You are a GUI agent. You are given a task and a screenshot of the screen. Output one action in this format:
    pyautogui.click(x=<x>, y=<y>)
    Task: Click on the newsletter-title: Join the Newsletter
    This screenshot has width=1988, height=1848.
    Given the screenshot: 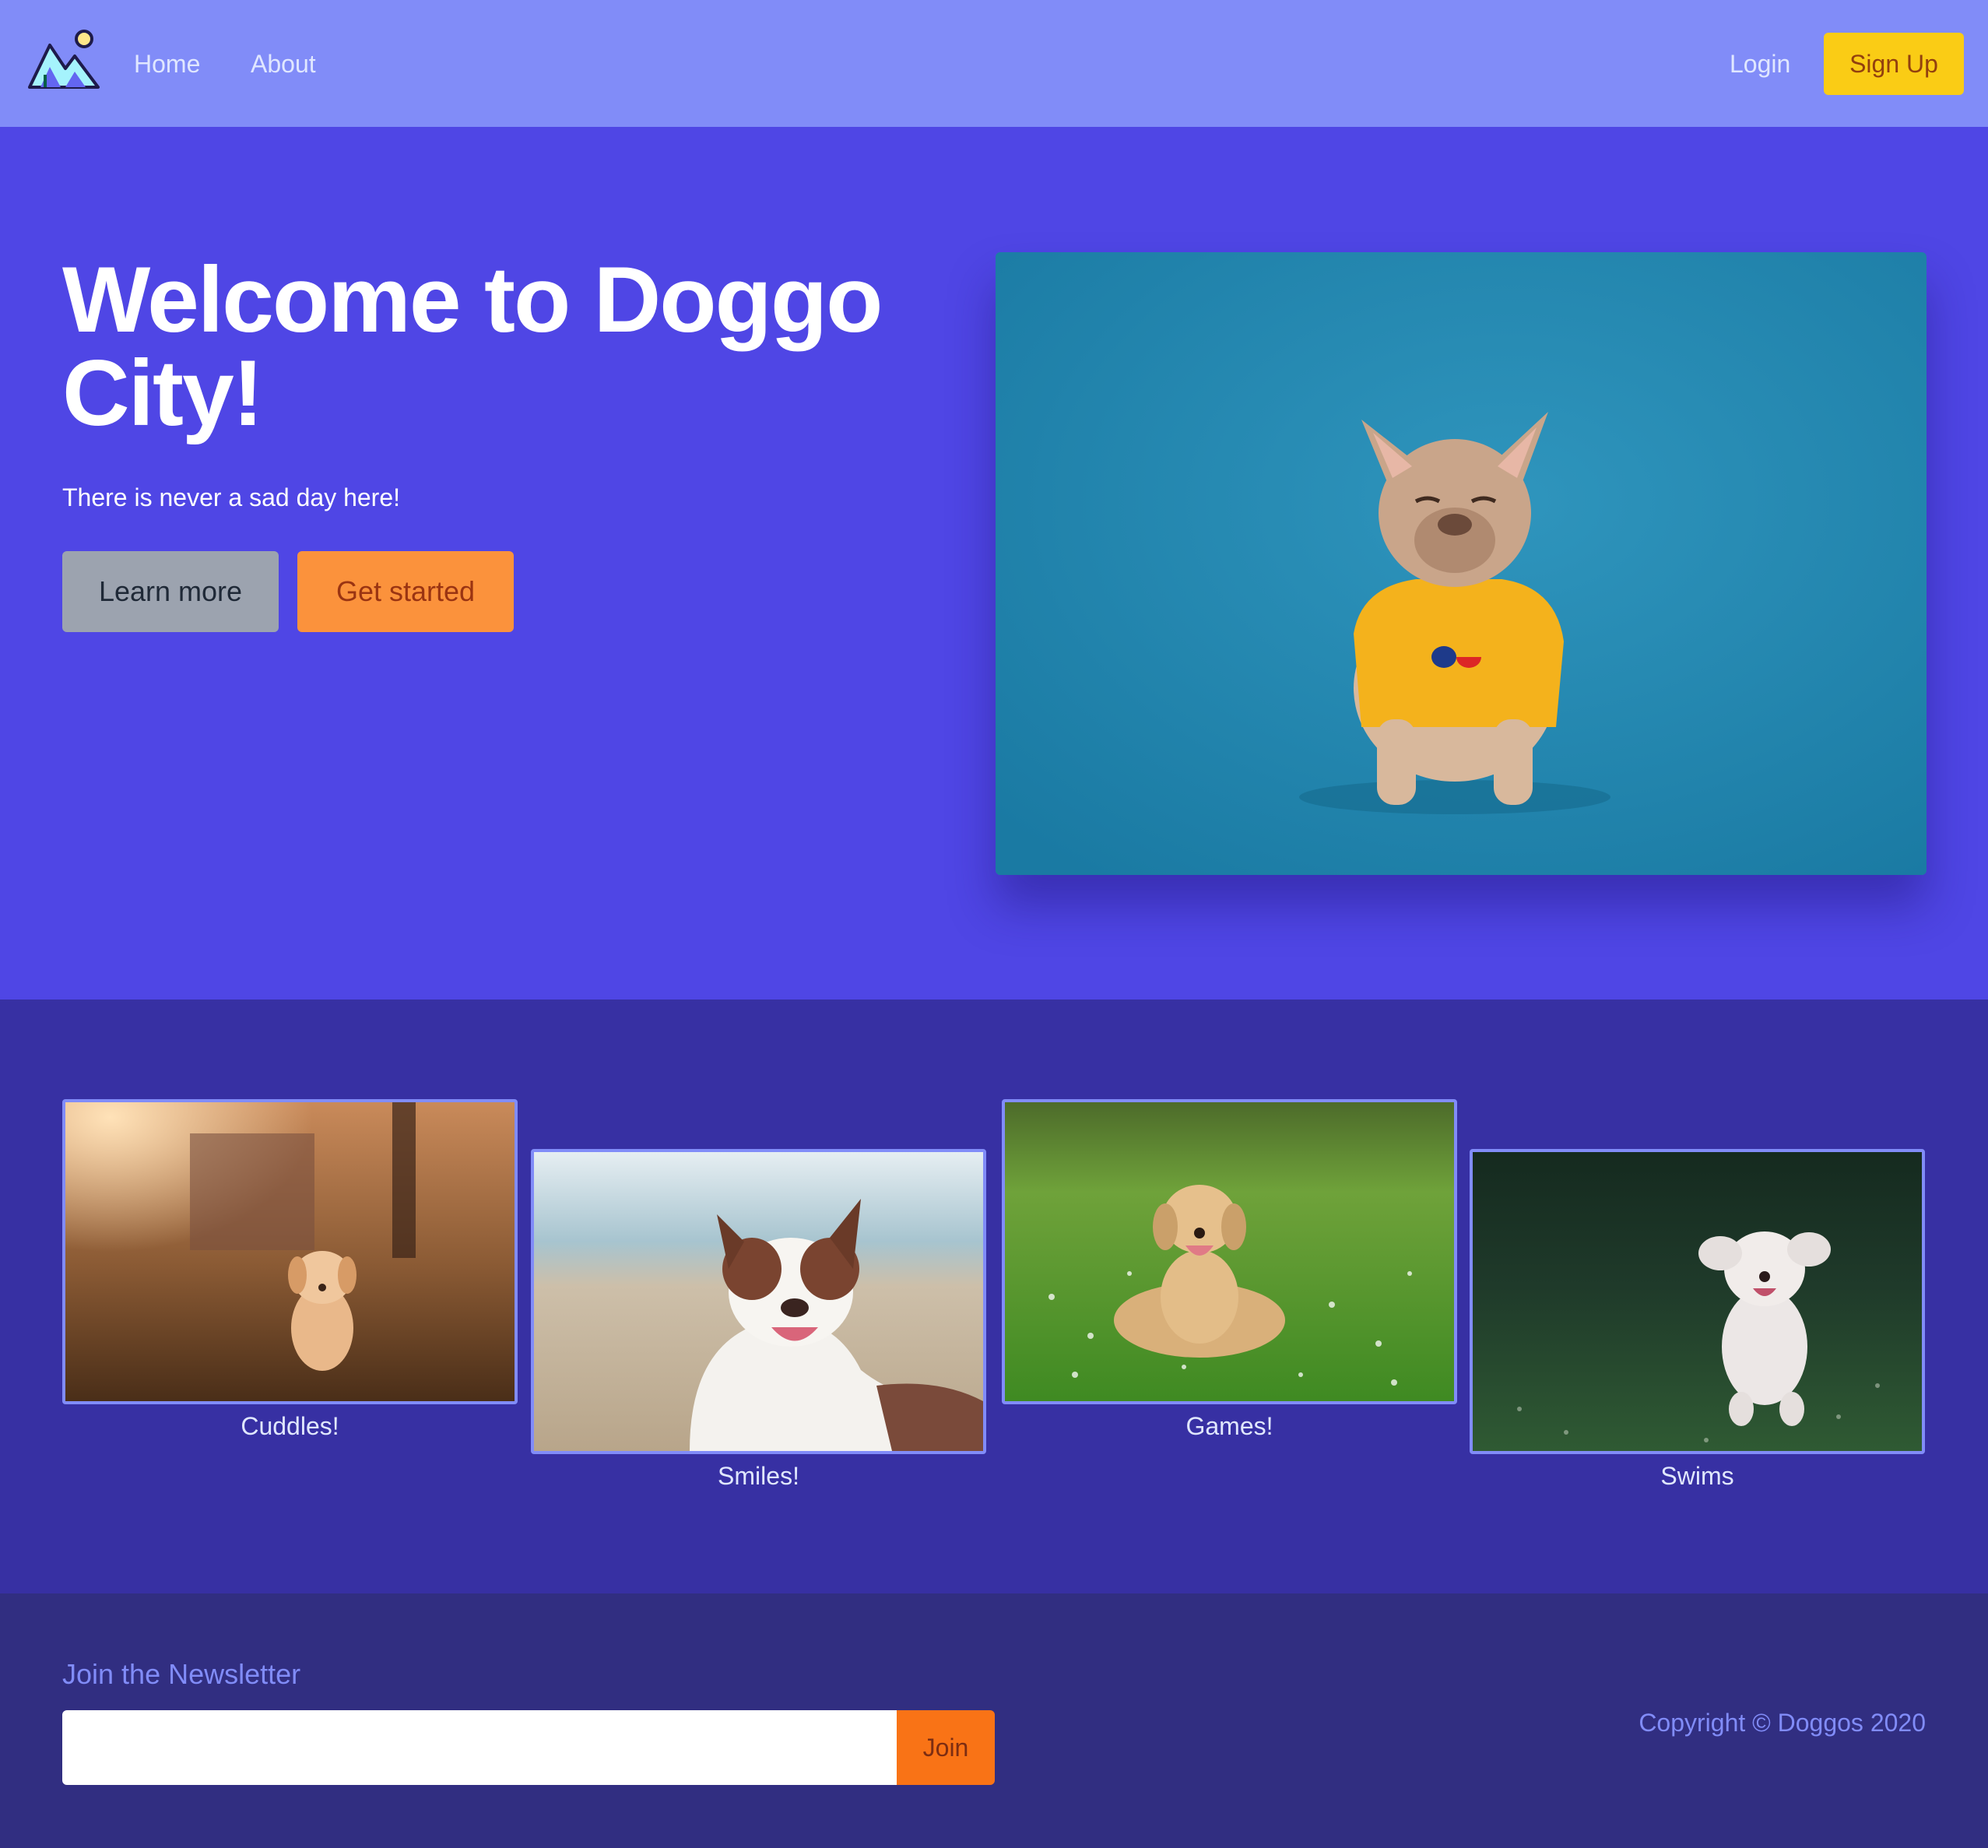 What is the action you would take?
    pyautogui.click(x=181, y=1674)
    